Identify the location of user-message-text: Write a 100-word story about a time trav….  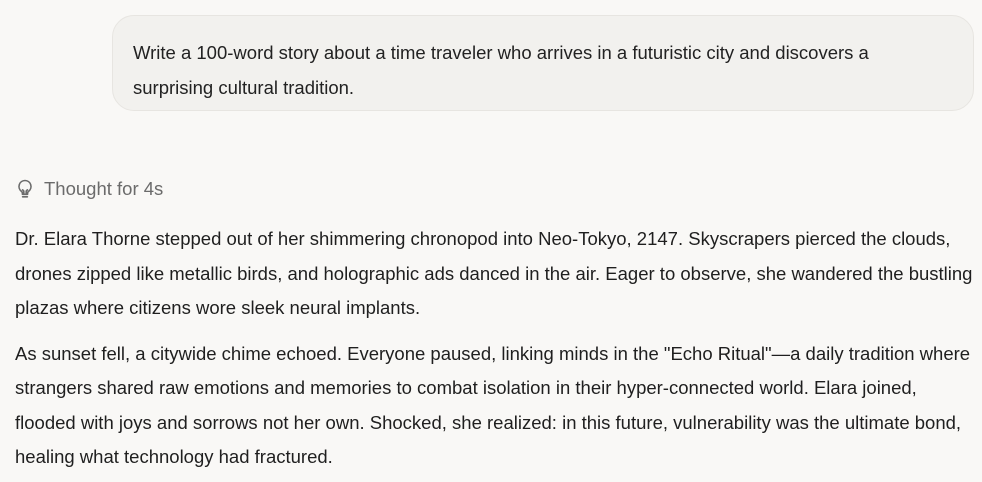
(501, 70).